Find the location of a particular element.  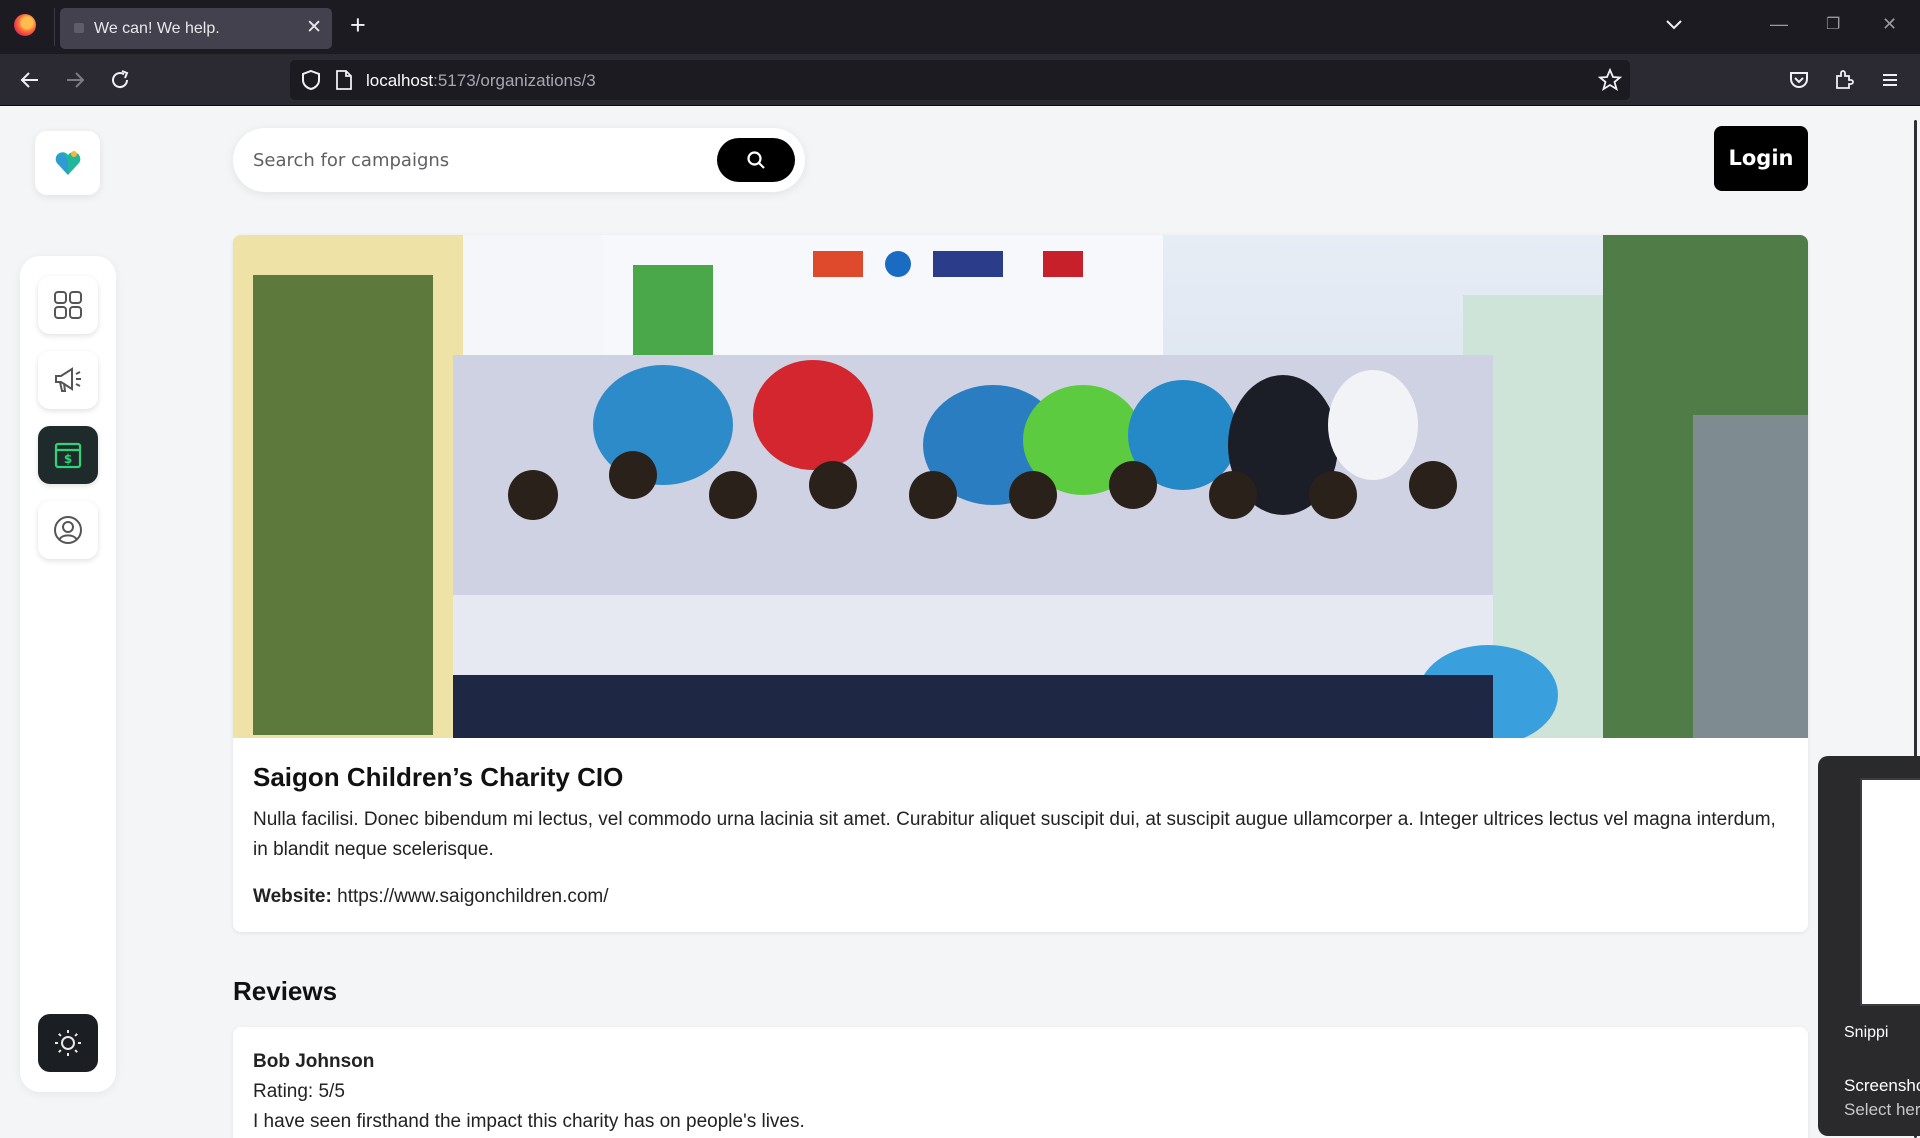

snipping-subtitle: Select her is located at coordinates (1882, 1109).